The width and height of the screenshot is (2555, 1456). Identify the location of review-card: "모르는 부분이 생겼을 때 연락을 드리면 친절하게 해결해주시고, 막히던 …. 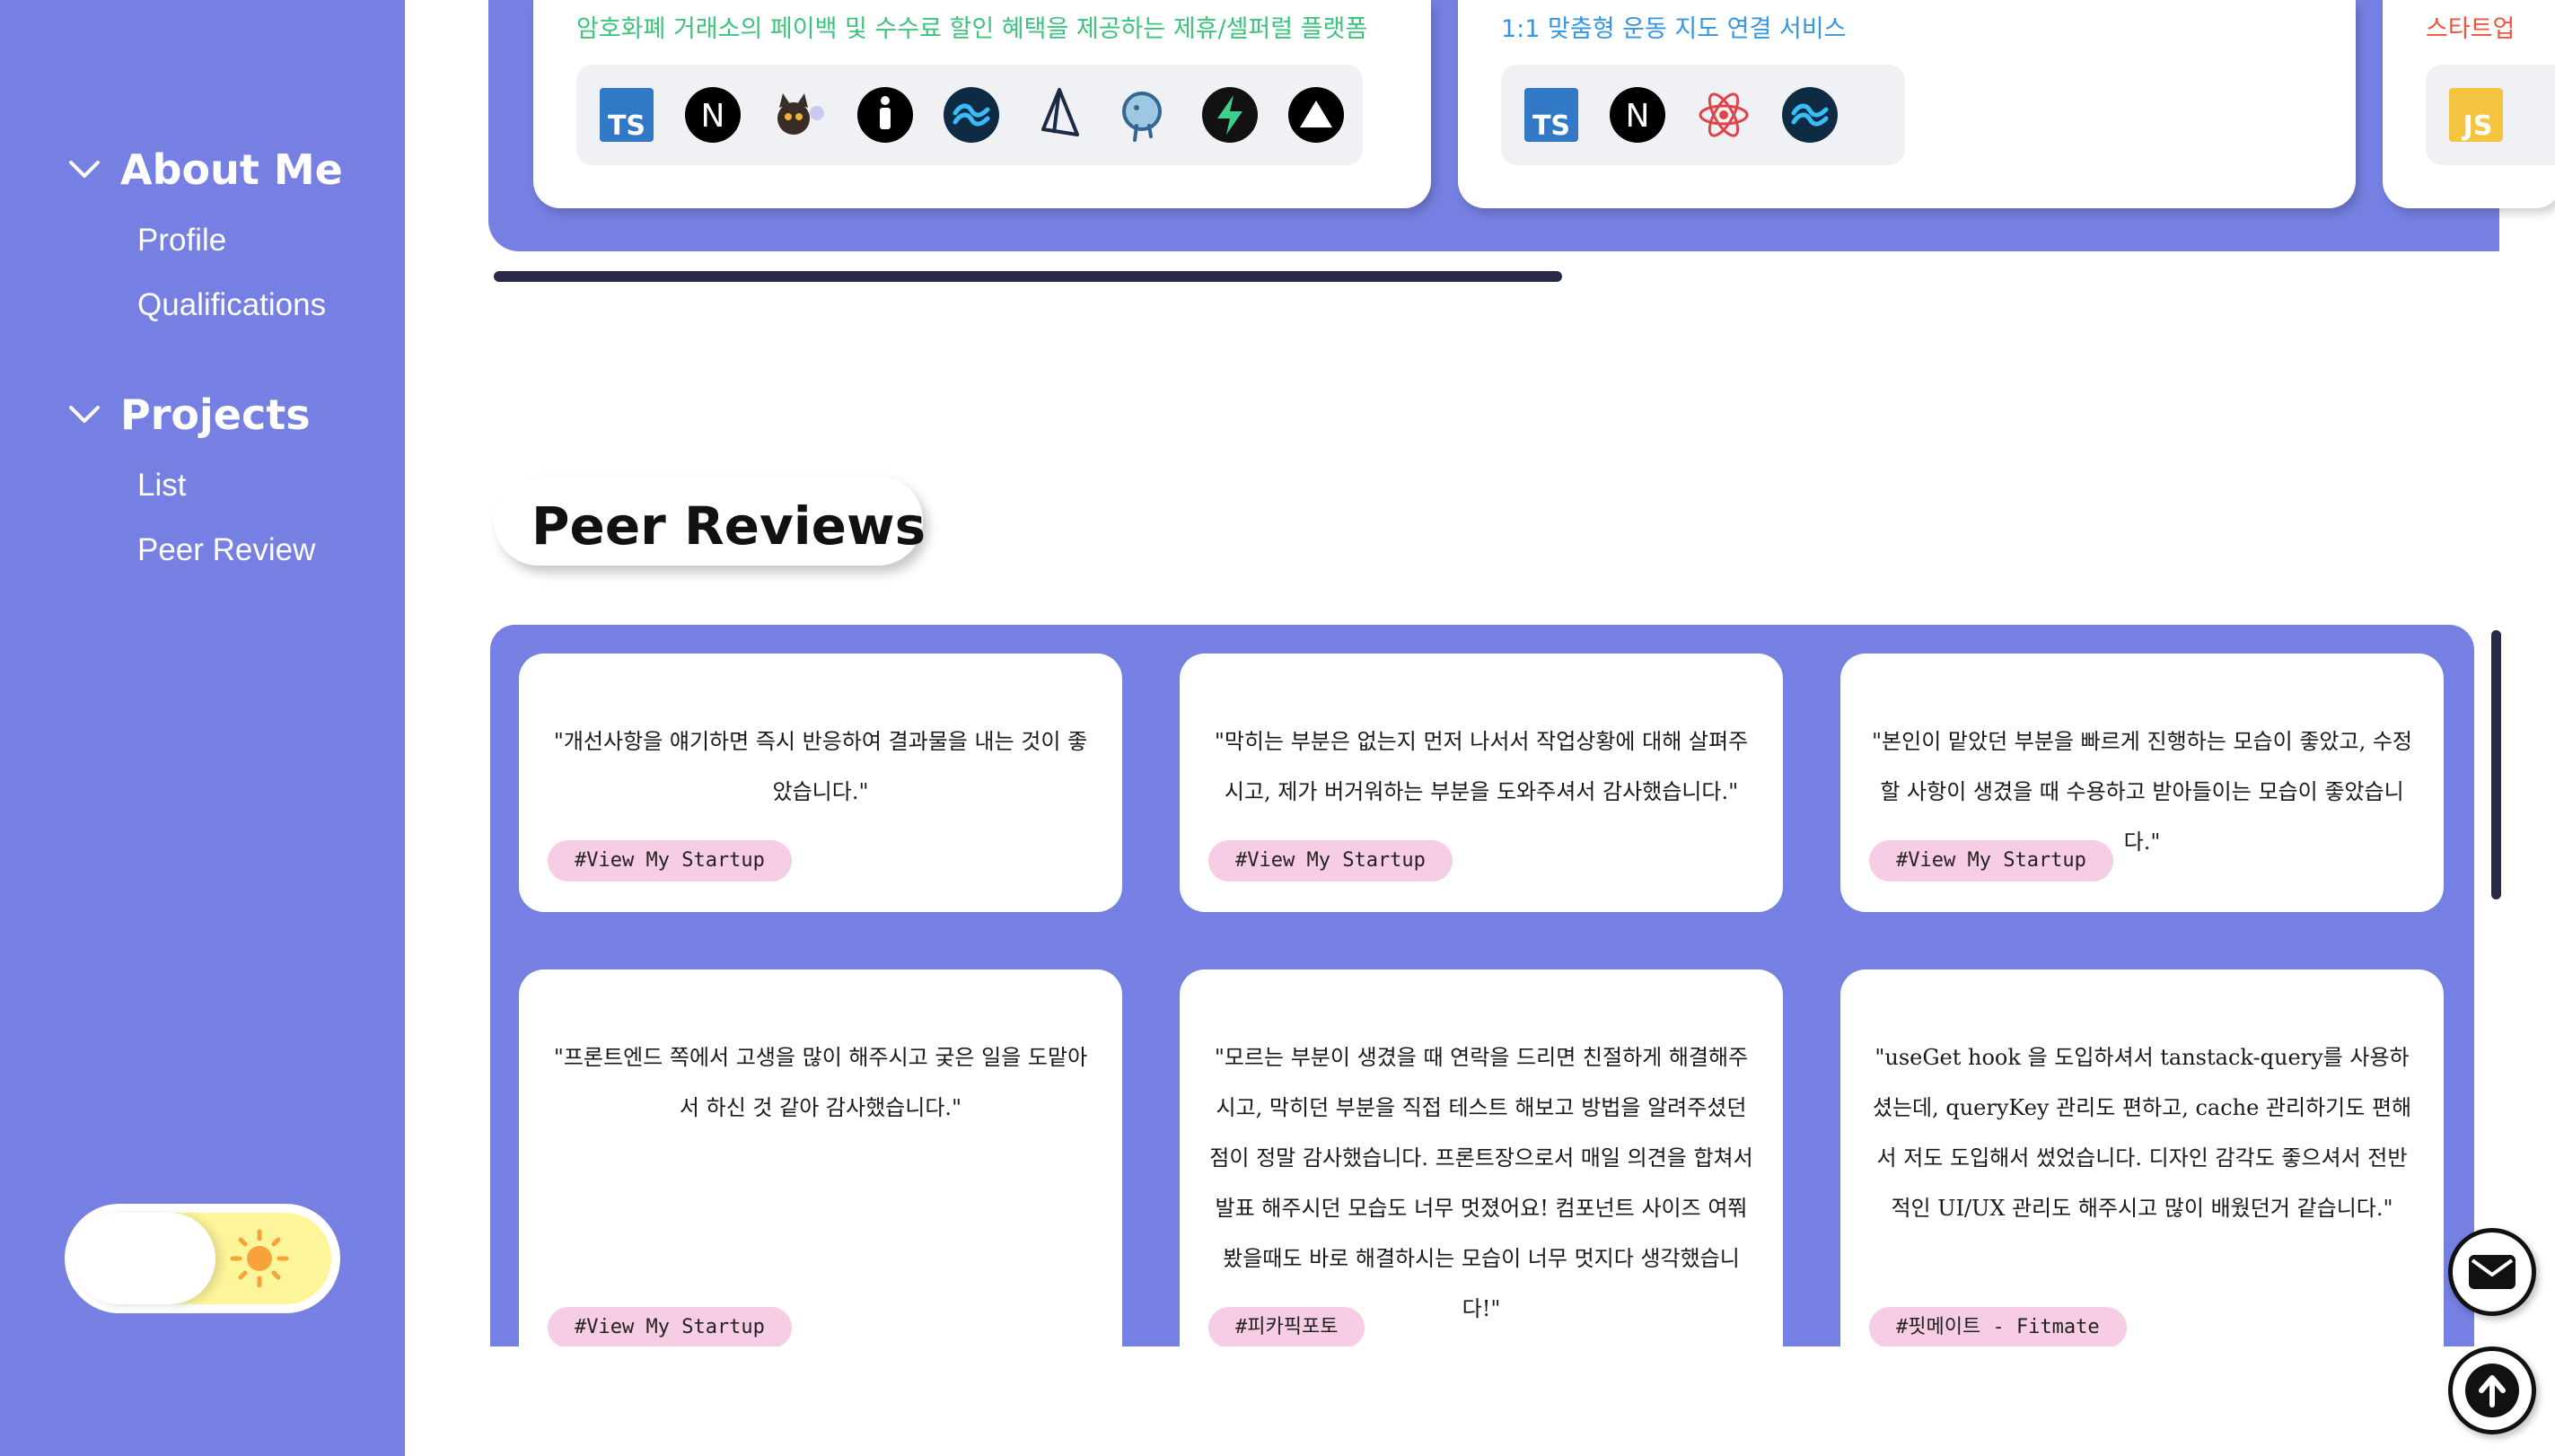
(1481, 1157).